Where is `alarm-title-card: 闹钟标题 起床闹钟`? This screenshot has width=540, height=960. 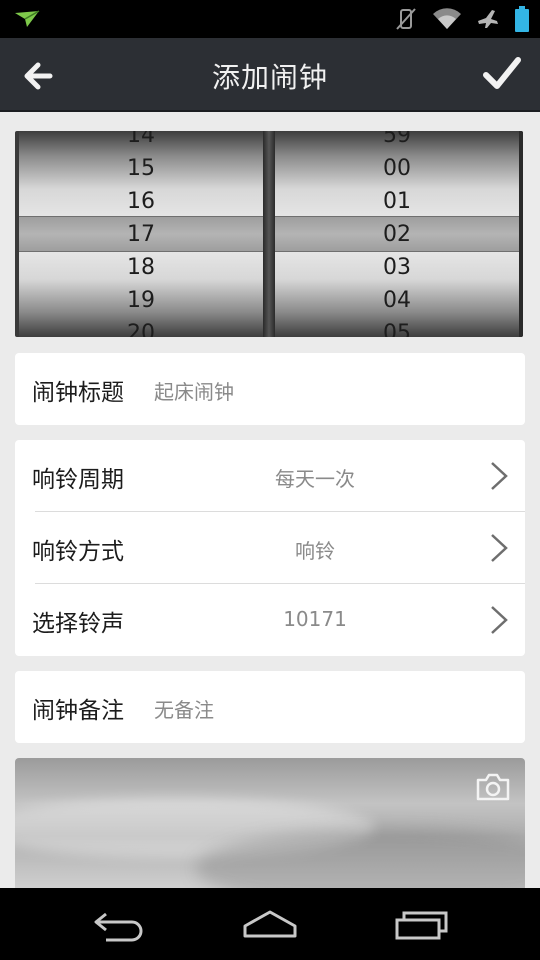 alarm-title-card: 闹钟标题 起床闹钟 is located at coordinates (270, 389).